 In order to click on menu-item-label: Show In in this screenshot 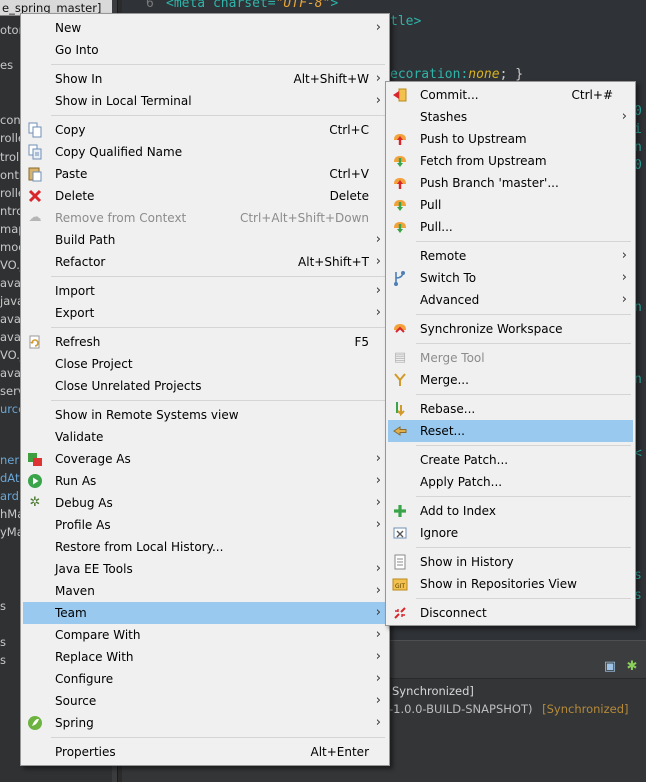, I will do `click(79, 79)`.